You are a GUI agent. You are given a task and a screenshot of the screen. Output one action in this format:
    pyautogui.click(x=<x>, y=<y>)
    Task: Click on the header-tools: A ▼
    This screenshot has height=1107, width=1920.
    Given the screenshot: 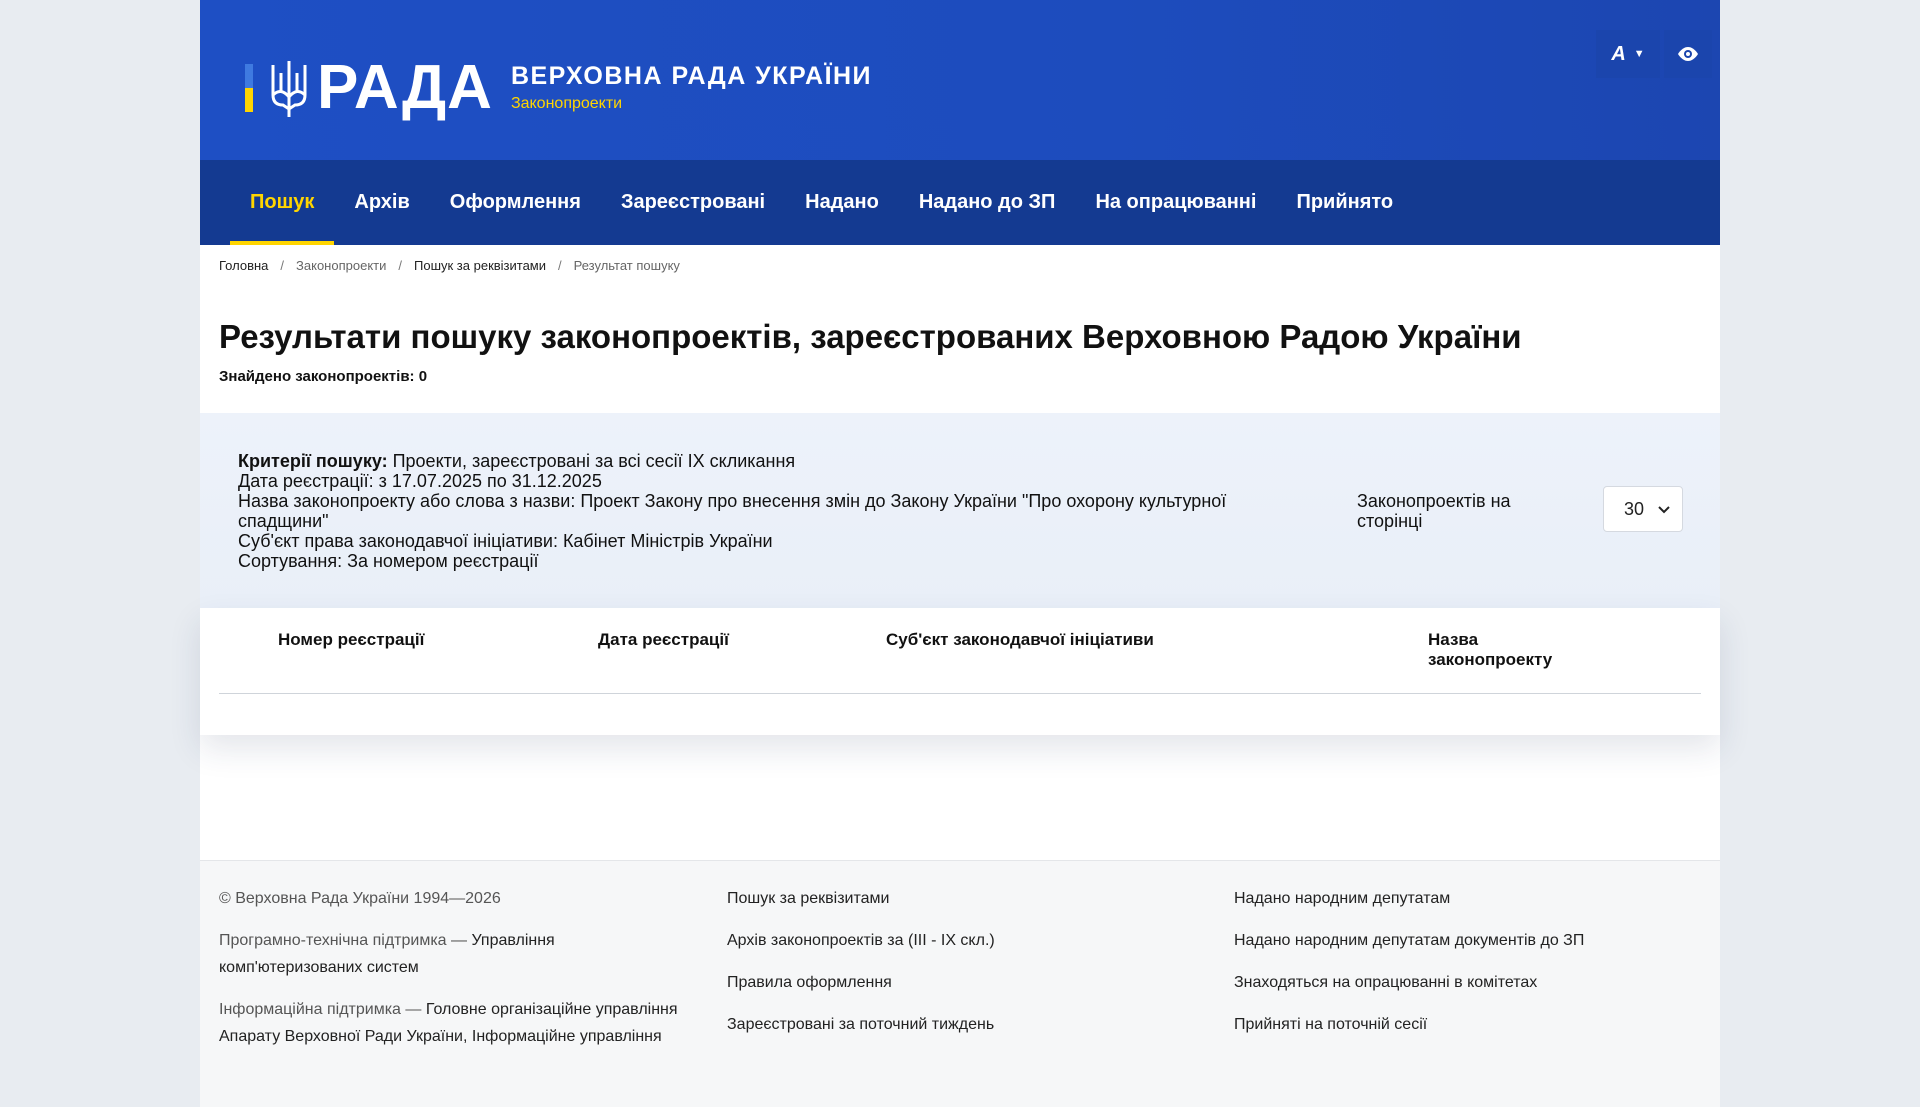 What is the action you would take?
    pyautogui.click(x=1654, y=54)
    